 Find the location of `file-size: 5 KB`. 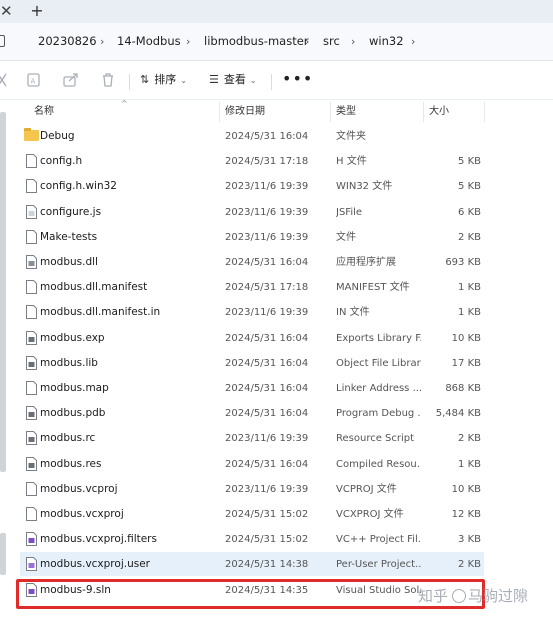

file-size: 5 KB is located at coordinates (469, 187).